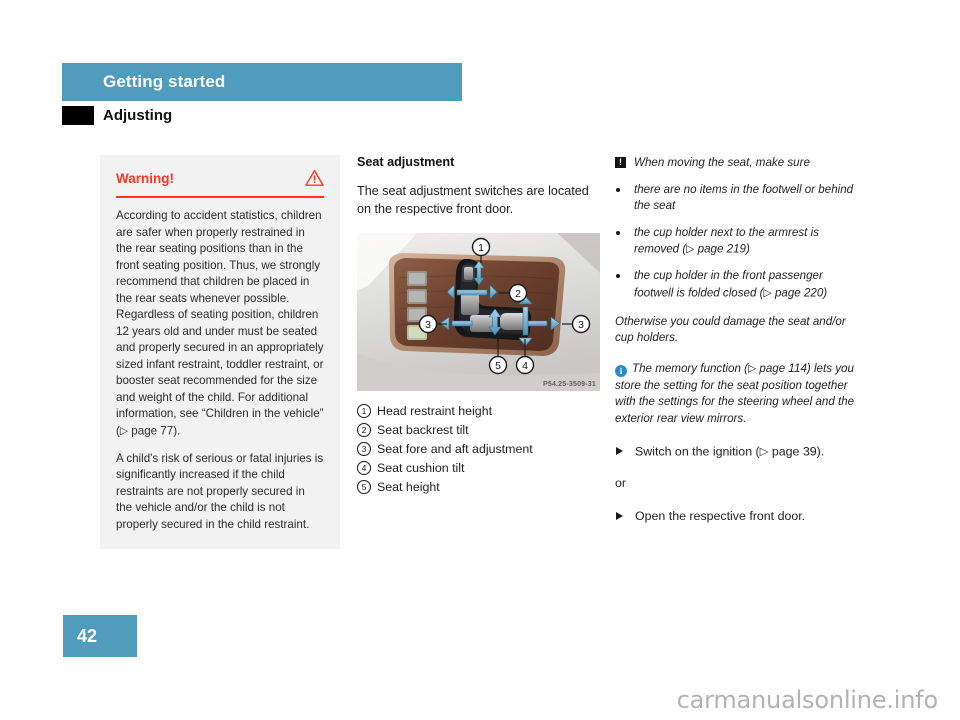 Image resolution: width=960 pixels, height=720 pixels. What do you see at coordinates (408, 487) in the screenshot?
I see `legend-label: Seat height` at bounding box center [408, 487].